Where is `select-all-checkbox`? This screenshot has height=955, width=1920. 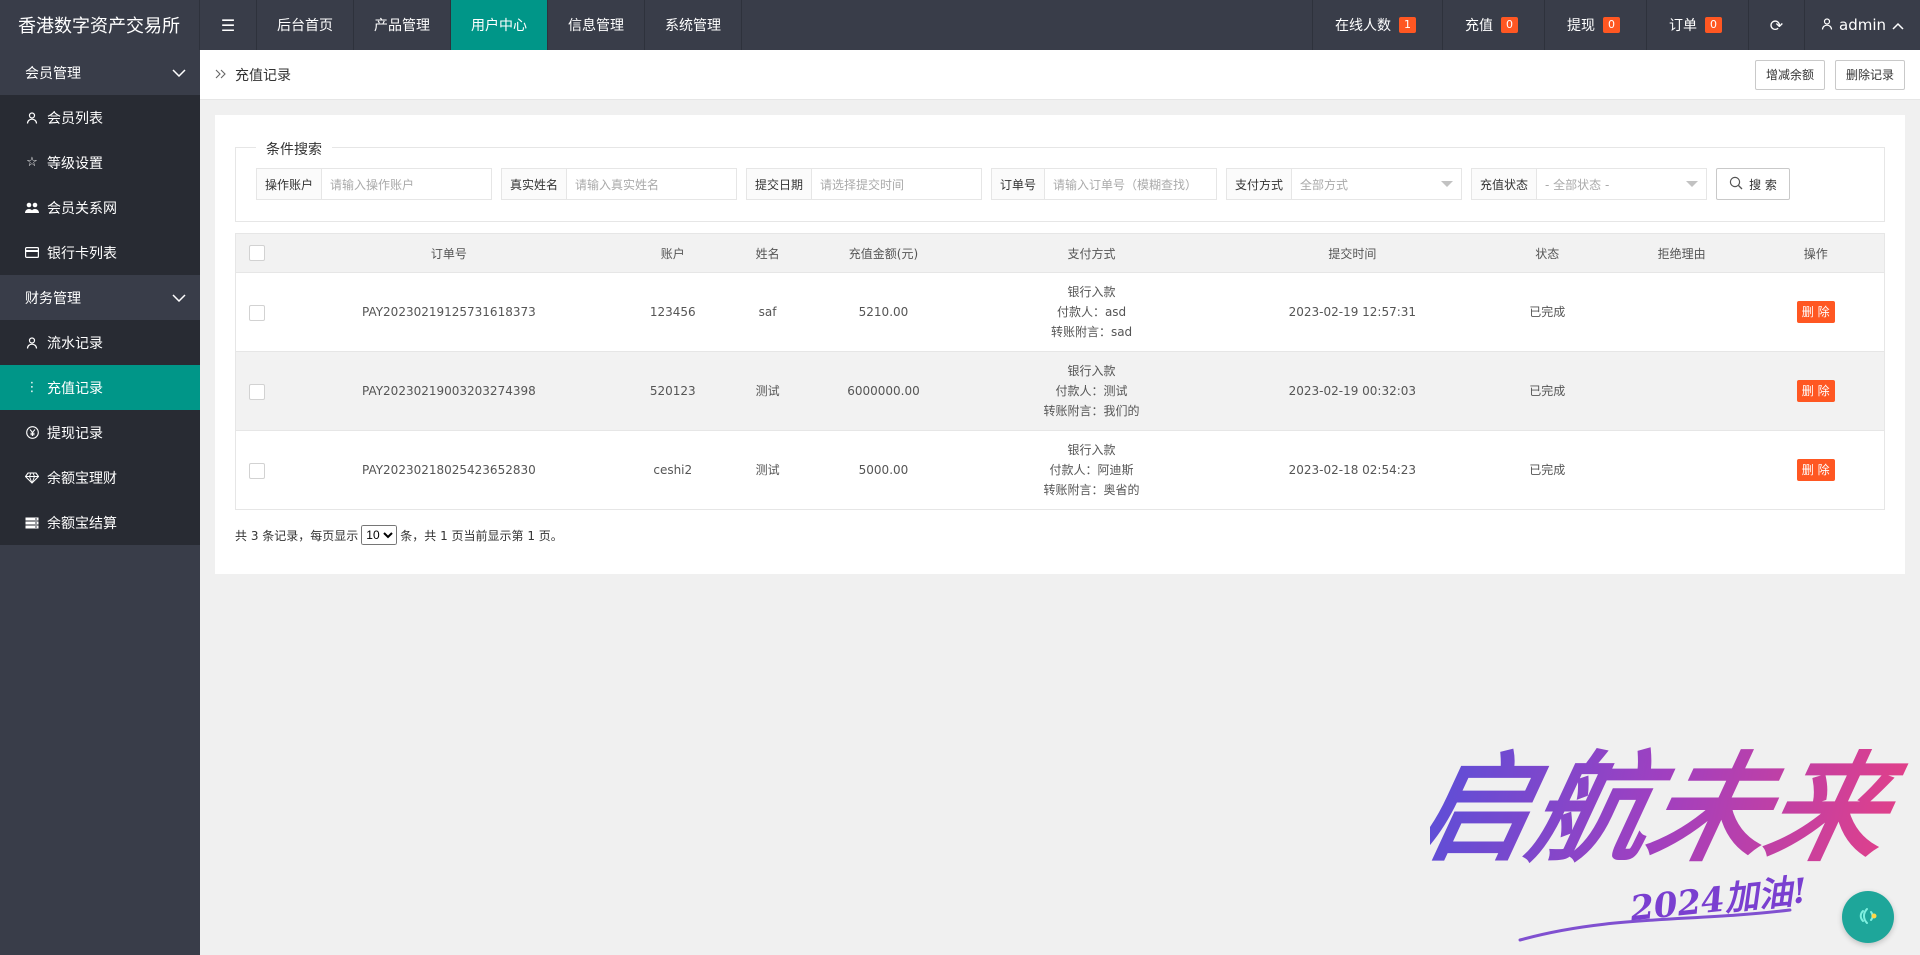 select-all-checkbox is located at coordinates (256, 253).